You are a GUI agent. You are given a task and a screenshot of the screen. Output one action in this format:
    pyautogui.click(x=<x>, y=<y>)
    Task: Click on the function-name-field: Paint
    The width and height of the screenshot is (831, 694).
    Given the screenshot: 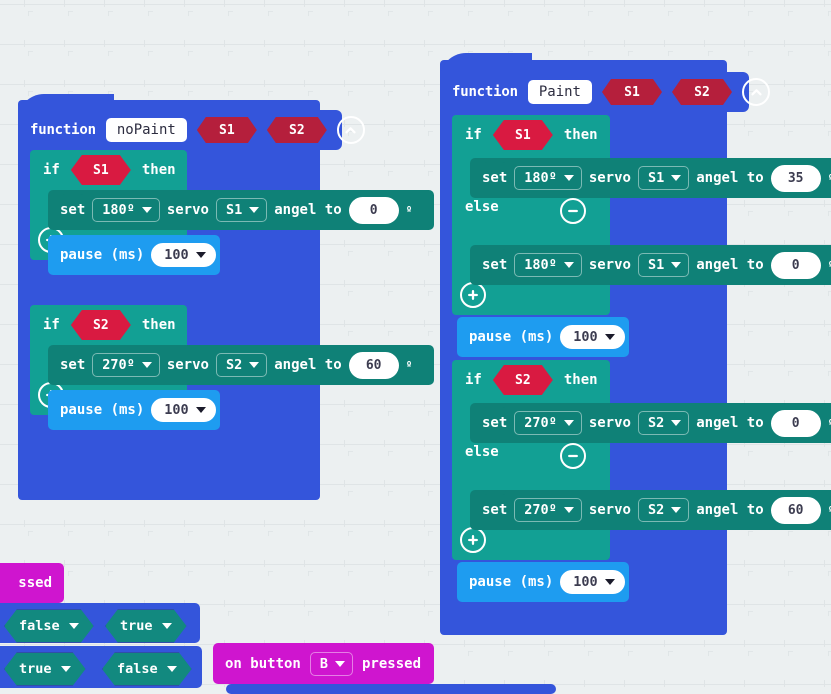 What is the action you would take?
    pyautogui.click(x=559, y=92)
    